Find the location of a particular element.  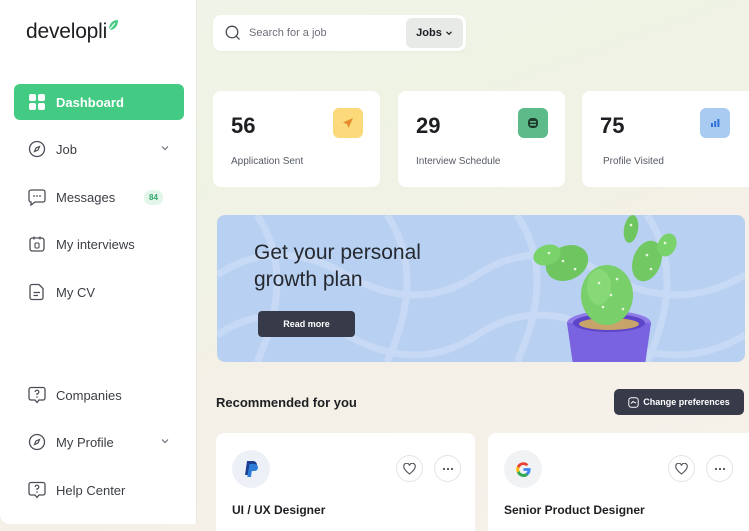

google-icon is located at coordinates (523, 469).